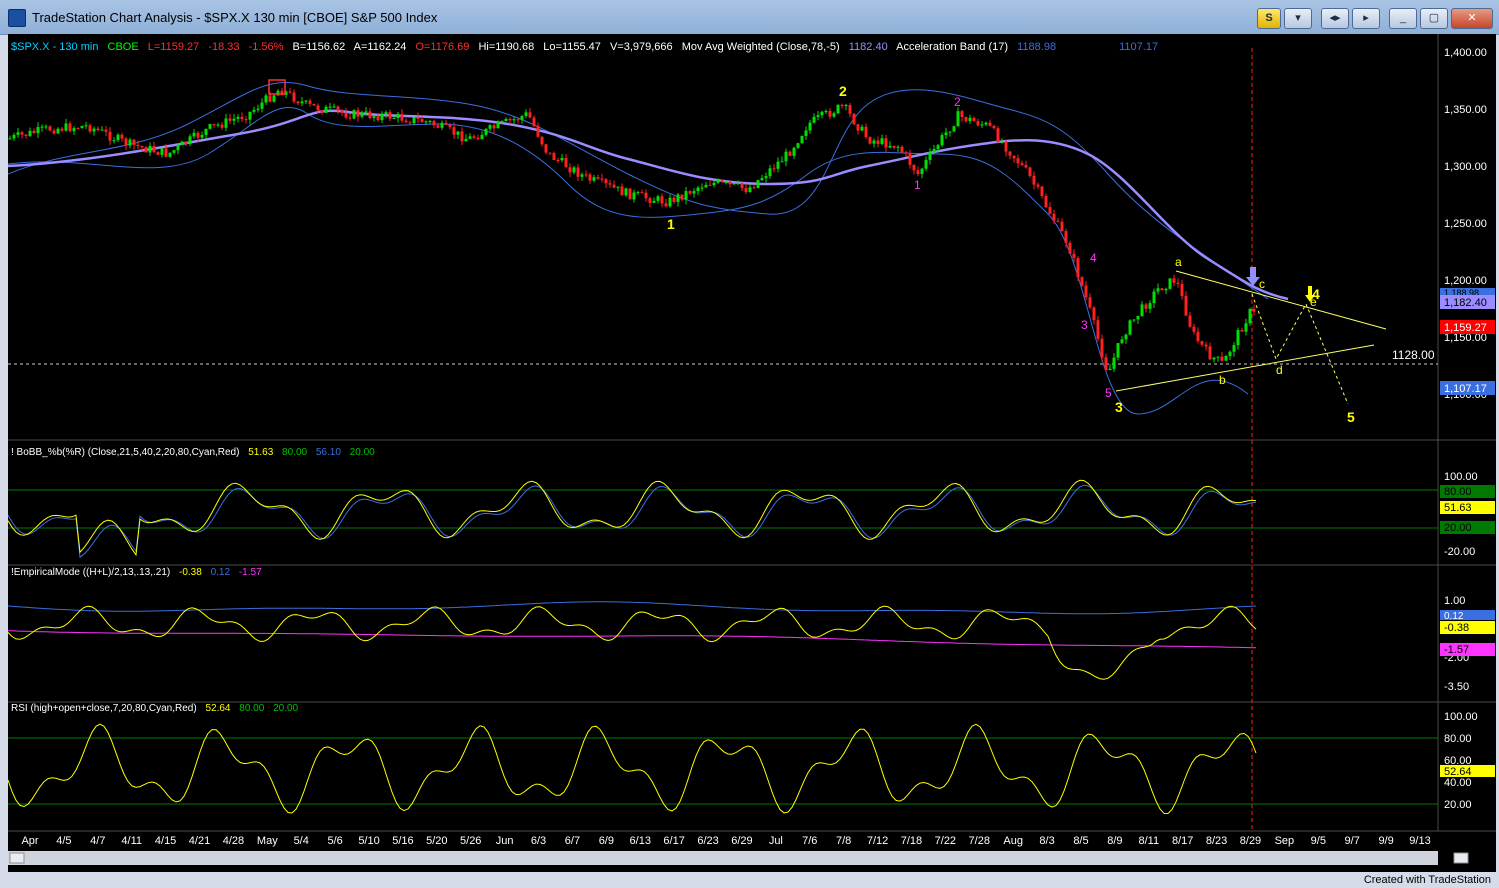 The image size is (1499, 888). What do you see at coordinates (1434, 18) in the screenshot?
I see `restore-button: ▢` at bounding box center [1434, 18].